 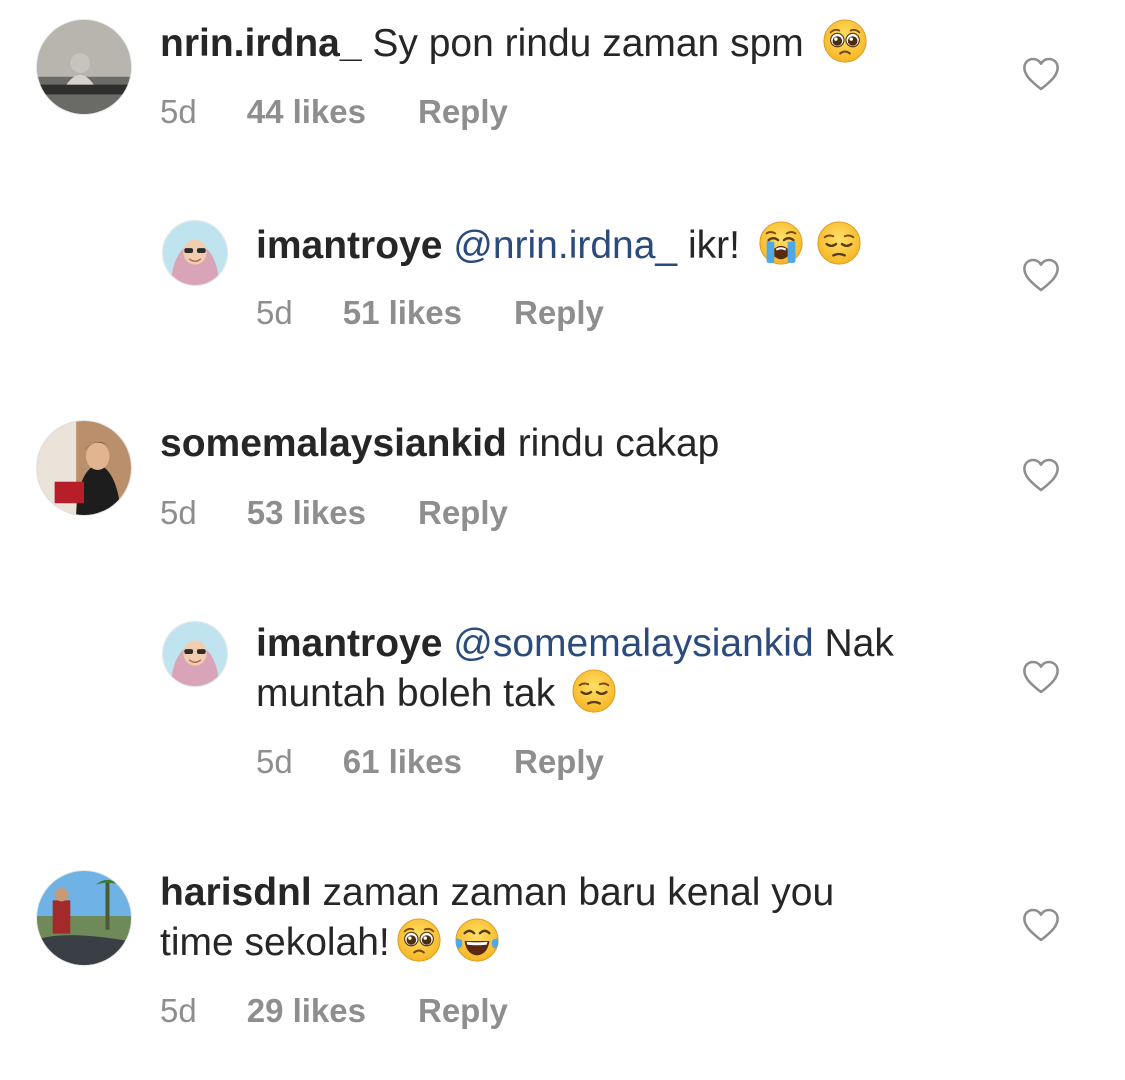 I want to click on comment-meta: 5d 53 likes Reply, so click(x=334, y=513).